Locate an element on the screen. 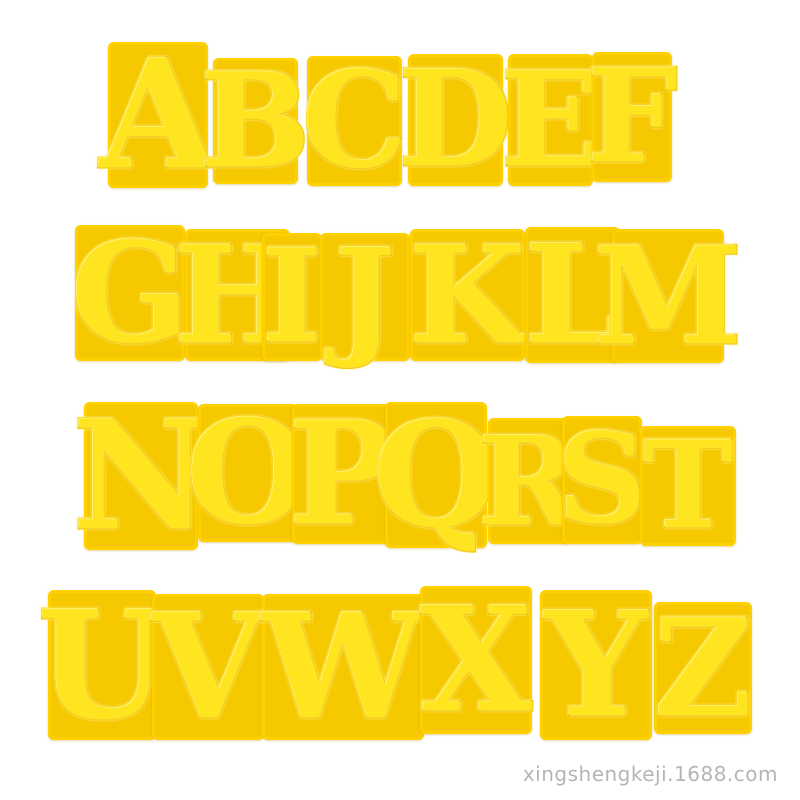 Image resolution: width=800 pixels, height=800 pixels. letter-patch-b: B is located at coordinates (255, 120).